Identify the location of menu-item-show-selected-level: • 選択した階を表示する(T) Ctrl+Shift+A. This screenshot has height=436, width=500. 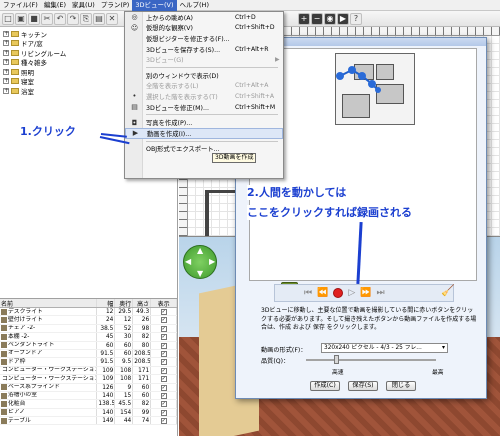
(204, 96).